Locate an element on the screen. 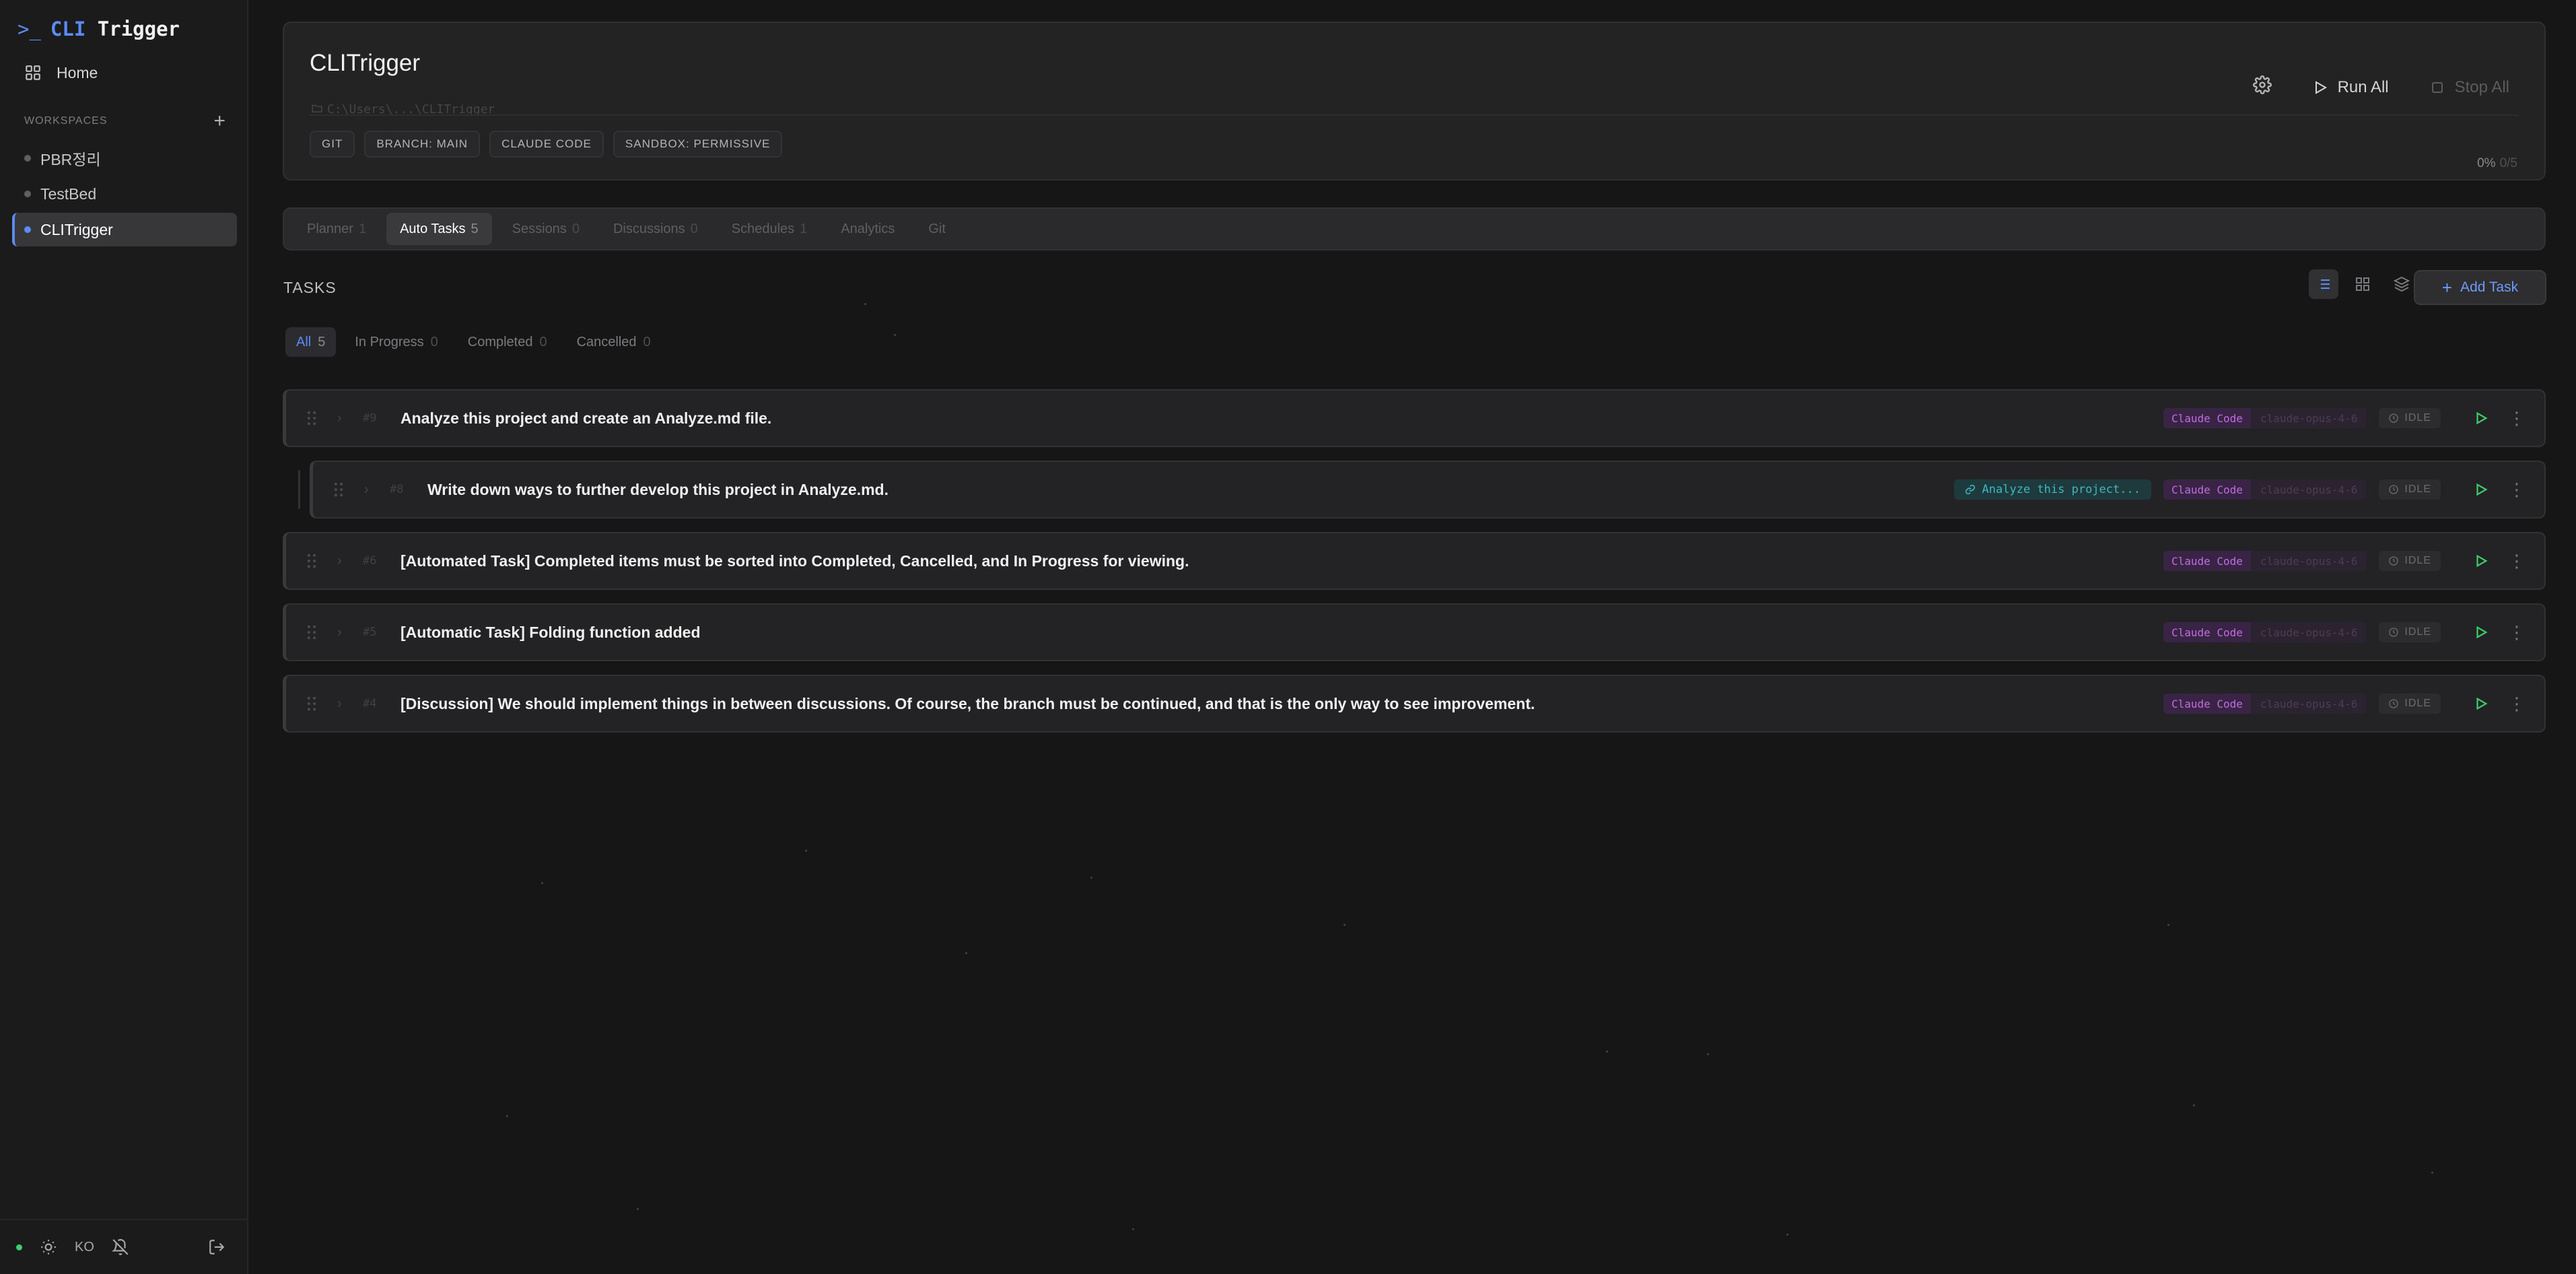  filter-in-progress: In Progress 0 is located at coordinates (396, 342).